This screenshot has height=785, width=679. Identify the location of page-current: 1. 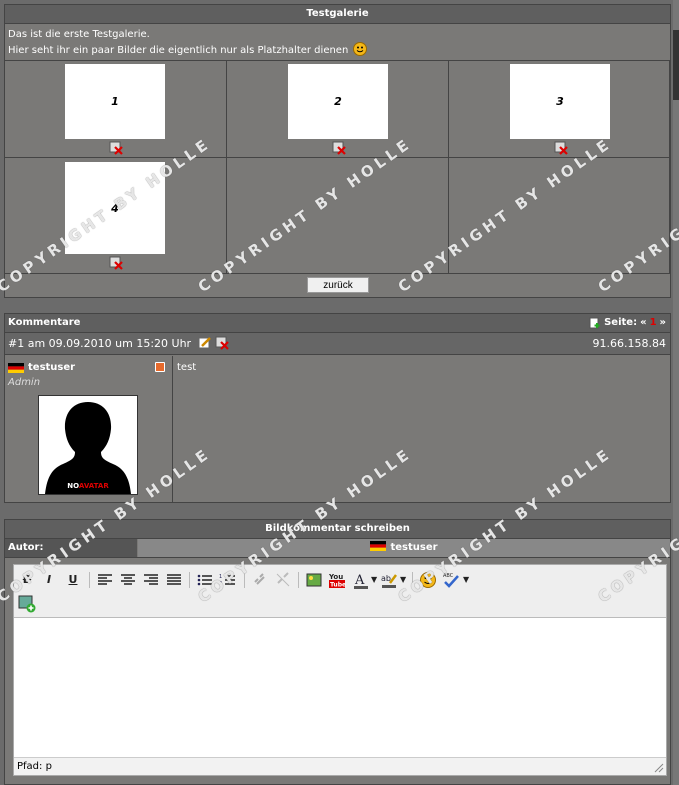
(653, 323).